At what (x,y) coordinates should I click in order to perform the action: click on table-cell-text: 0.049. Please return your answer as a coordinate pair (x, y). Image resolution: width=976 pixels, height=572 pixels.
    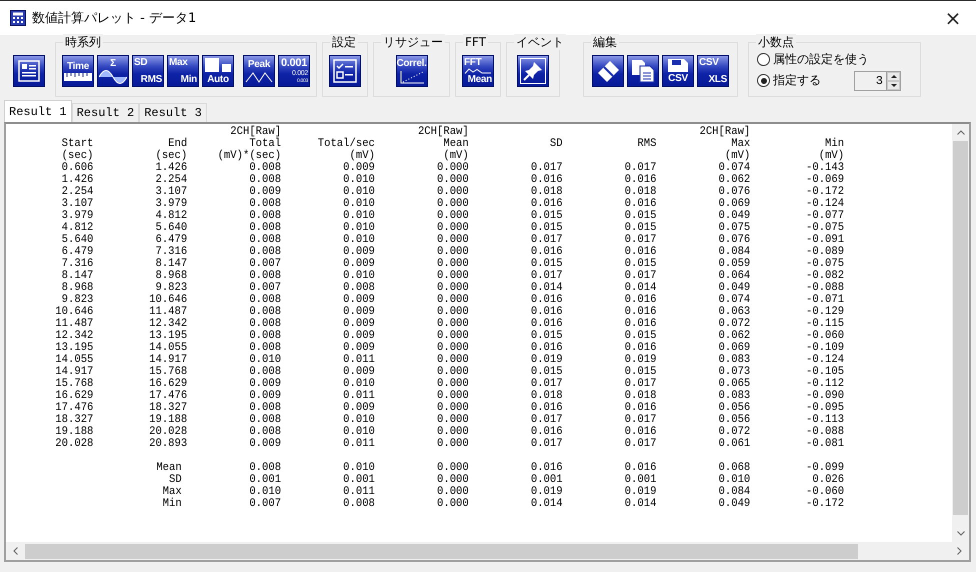
    Looking at the image, I should click on (734, 288).